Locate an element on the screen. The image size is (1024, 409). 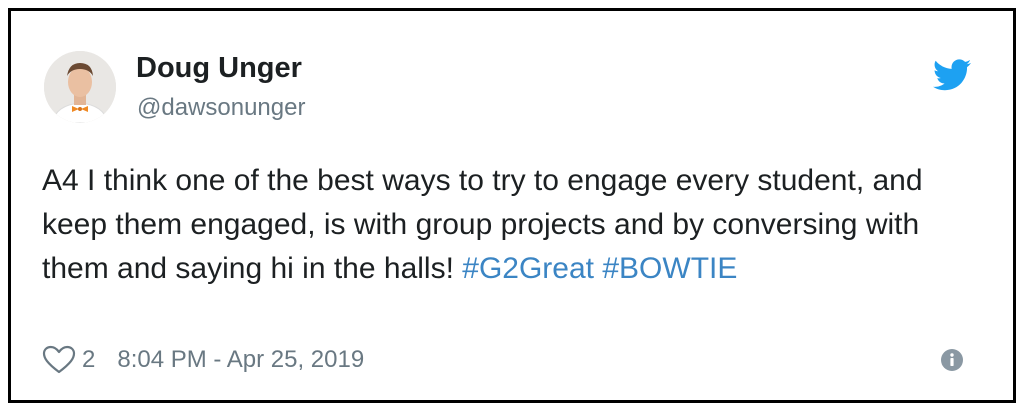
author-name: Doug Unger is located at coordinates (219, 68).